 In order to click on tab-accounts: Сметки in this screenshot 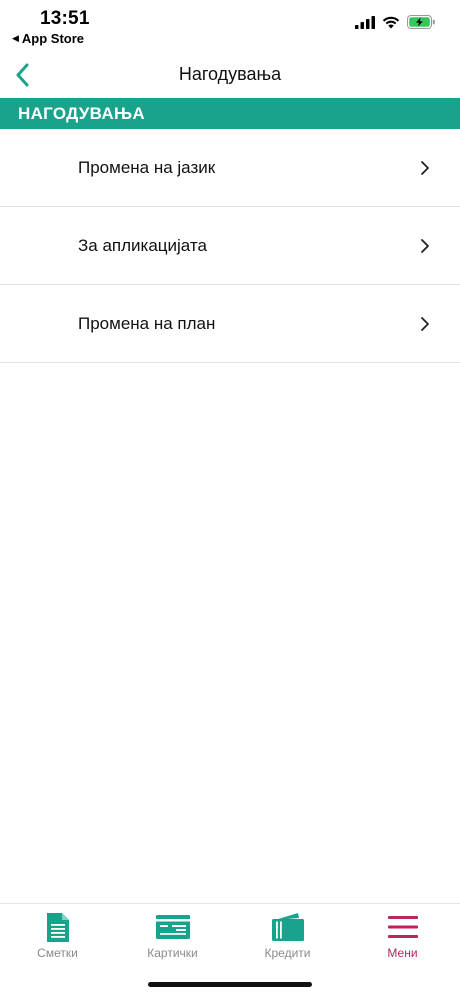, I will do `click(57, 939)`.